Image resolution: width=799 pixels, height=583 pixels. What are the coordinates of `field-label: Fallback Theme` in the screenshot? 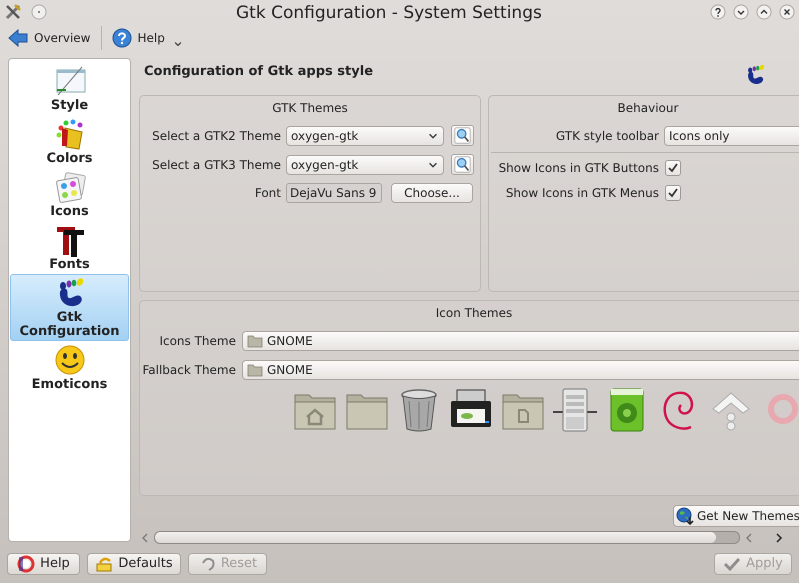 It's located at (188, 370).